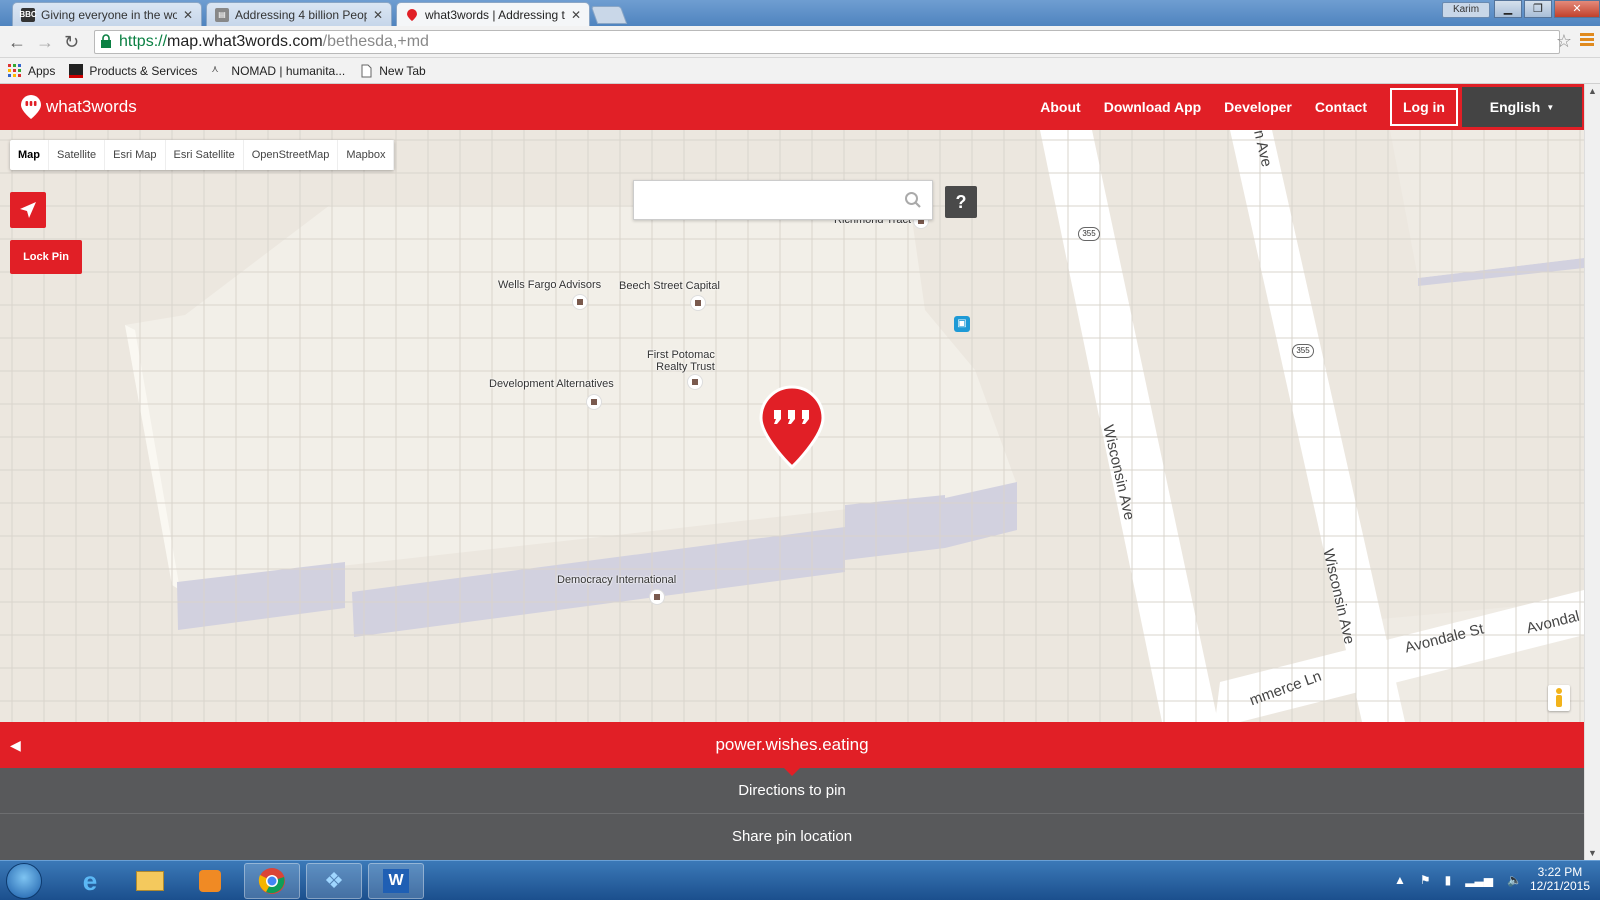  What do you see at coordinates (550, 285) in the screenshot?
I see `place-label: Wells Fargo Advisors` at bounding box center [550, 285].